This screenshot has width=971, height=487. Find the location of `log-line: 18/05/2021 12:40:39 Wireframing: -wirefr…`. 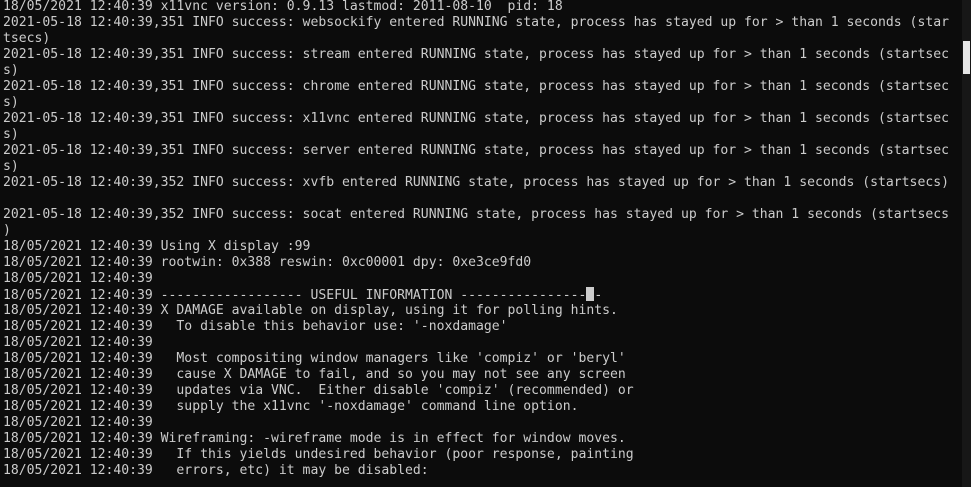

log-line: 18/05/2021 12:40:39 Wireframing: -wirefr… is located at coordinates (314, 438).